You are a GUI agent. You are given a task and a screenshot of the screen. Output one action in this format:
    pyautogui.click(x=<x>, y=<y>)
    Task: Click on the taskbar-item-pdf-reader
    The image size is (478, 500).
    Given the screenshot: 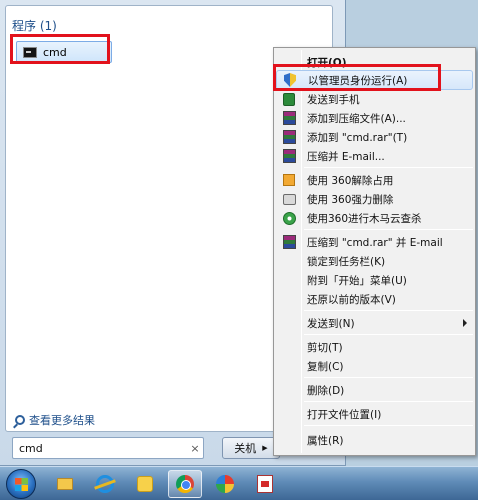 What is the action you would take?
    pyautogui.click(x=265, y=484)
    